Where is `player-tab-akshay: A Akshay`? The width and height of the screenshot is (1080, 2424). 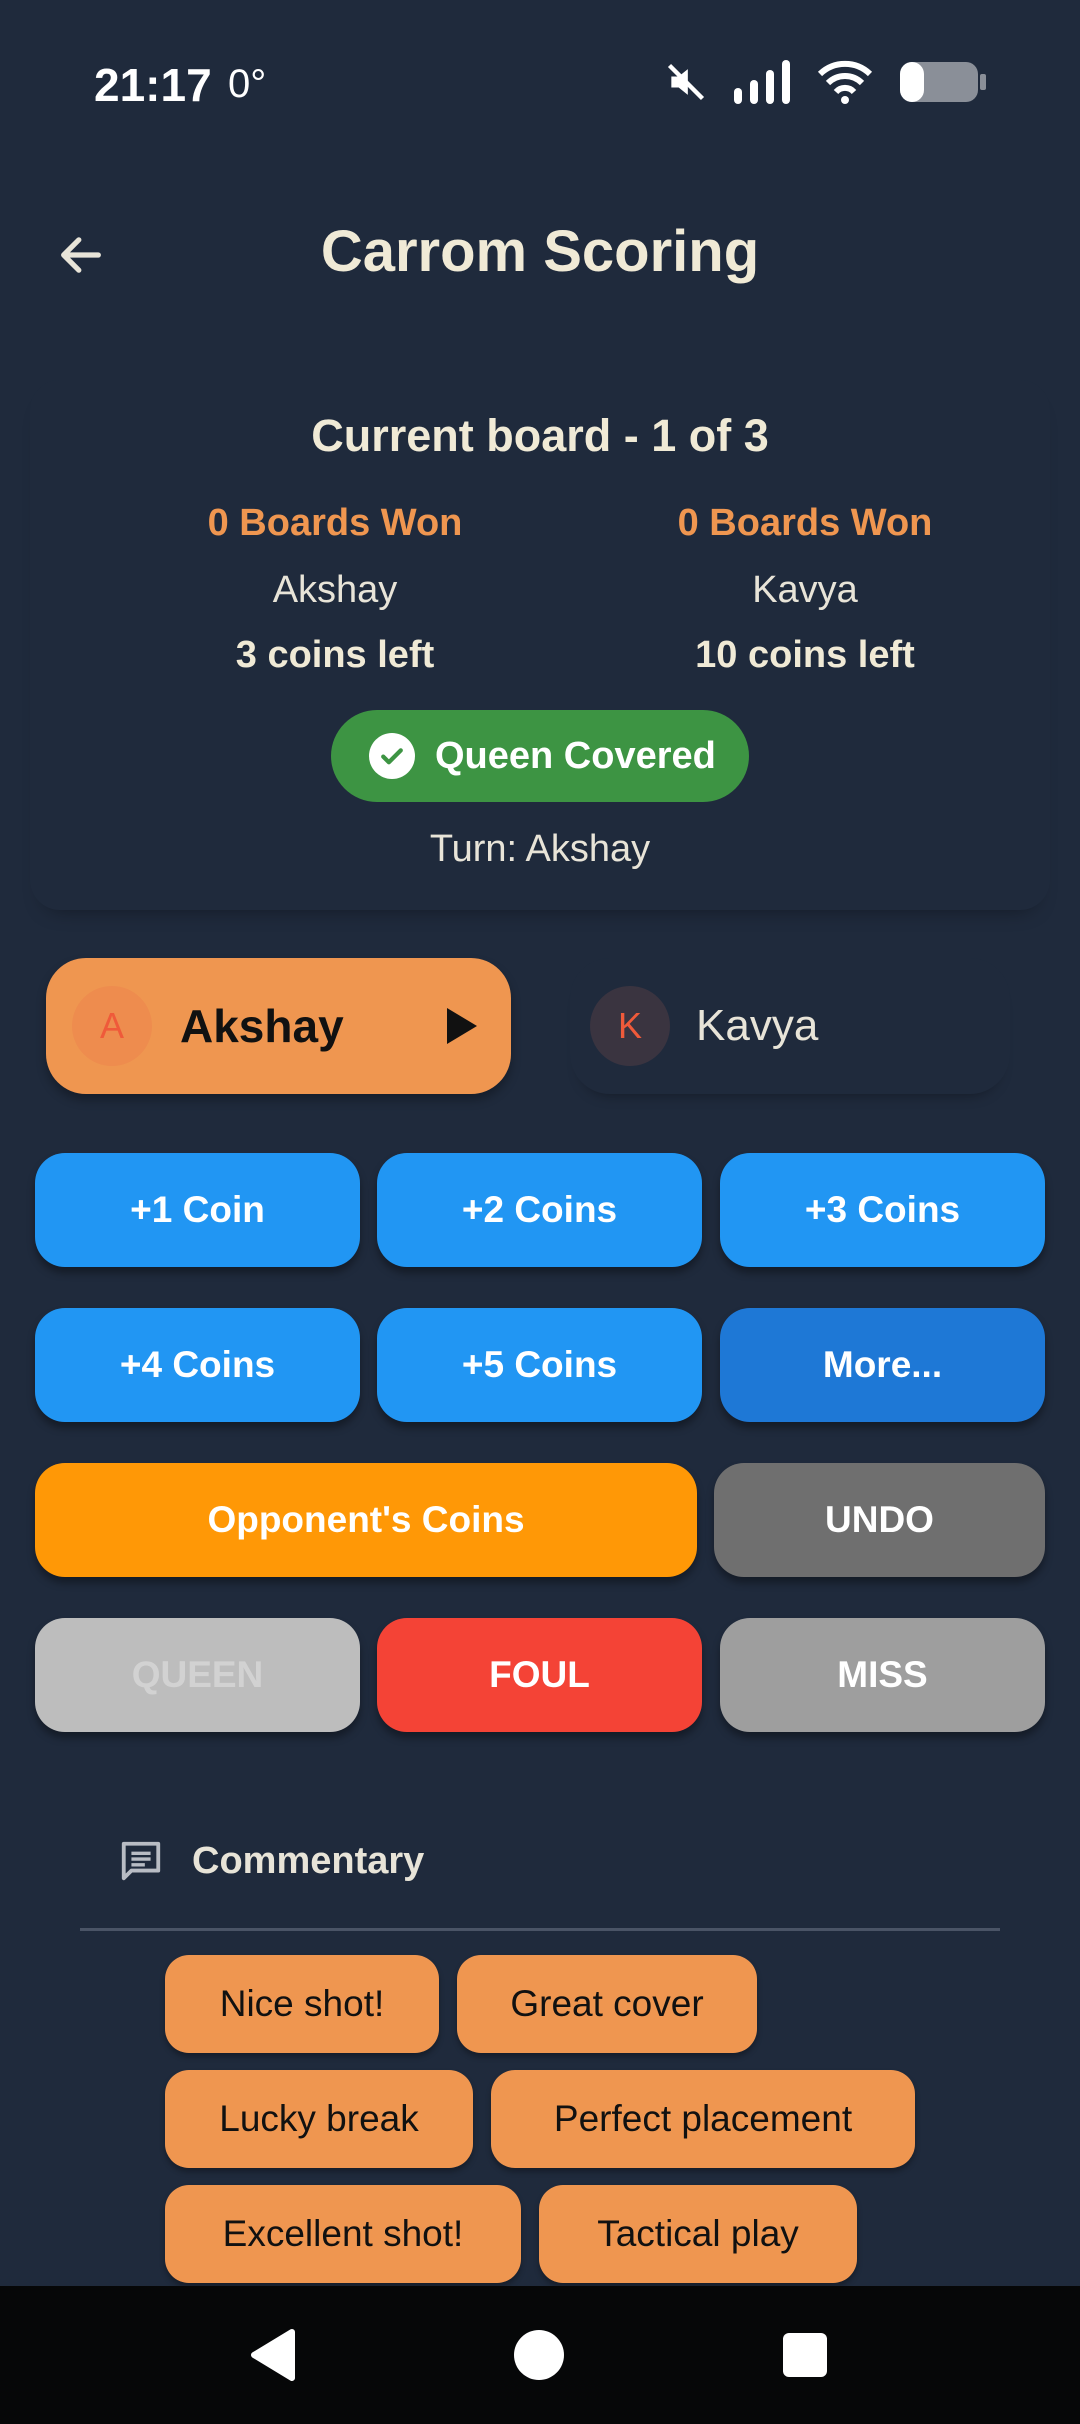
player-tab-akshay: A Akshay is located at coordinates (278, 1026).